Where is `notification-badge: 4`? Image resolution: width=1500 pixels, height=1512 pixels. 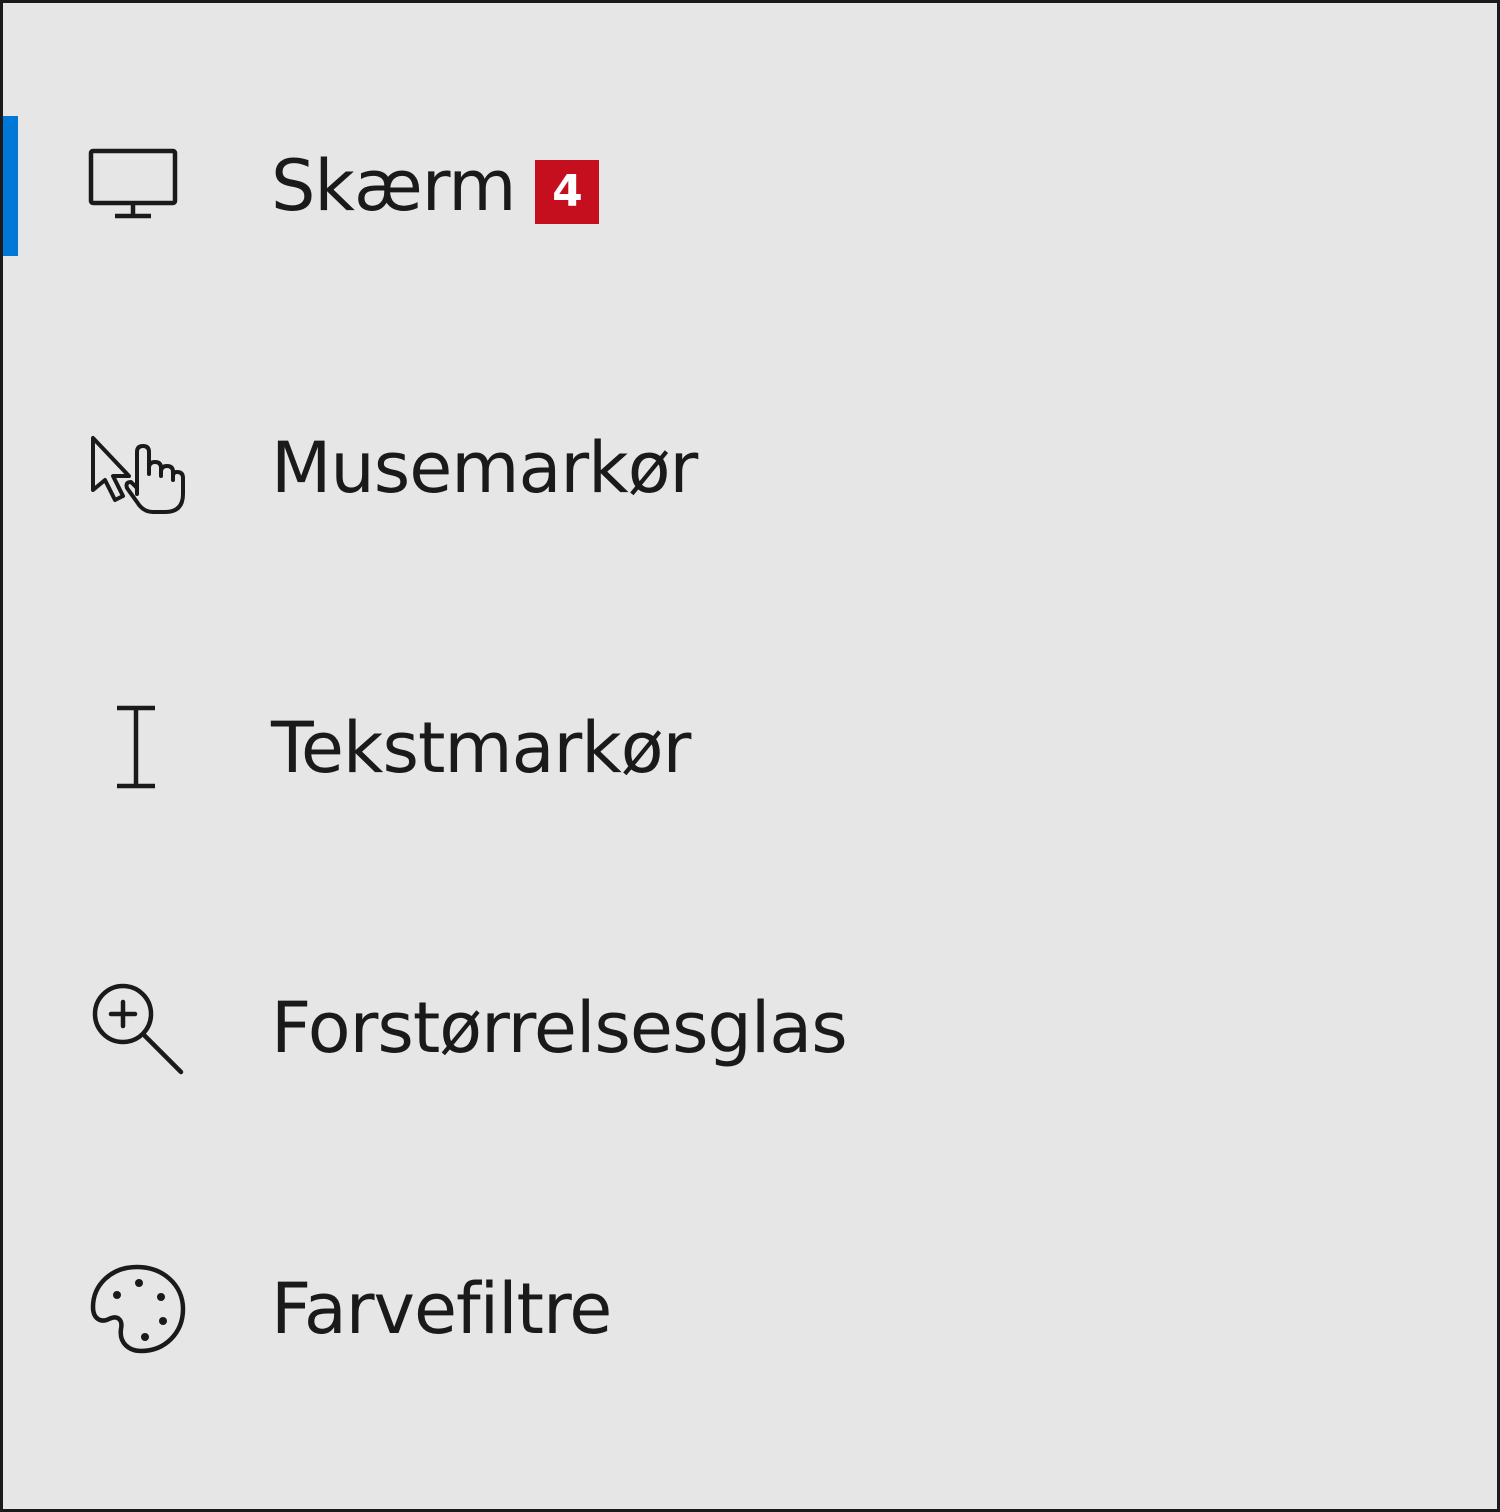
notification-badge: 4 is located at coordinates (567, 192).